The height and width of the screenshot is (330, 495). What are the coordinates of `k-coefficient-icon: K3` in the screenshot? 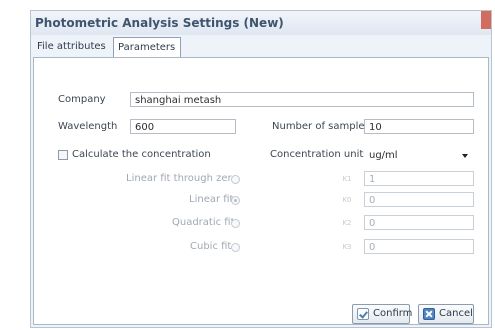 It's located at (347, 247).